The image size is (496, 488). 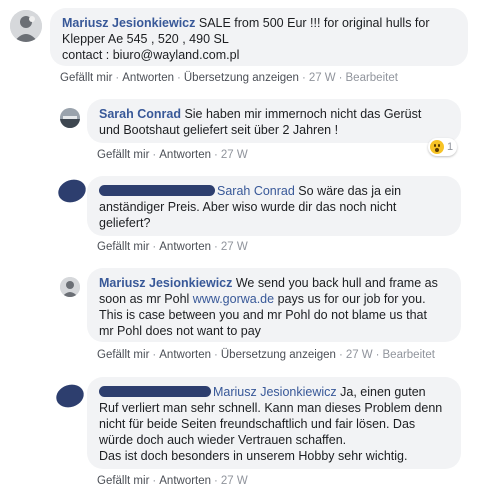 What do you see at coordinates (125, 223) in the screenshot?
I see `comment-text: geliefert?` at bounding box center [125, 223].